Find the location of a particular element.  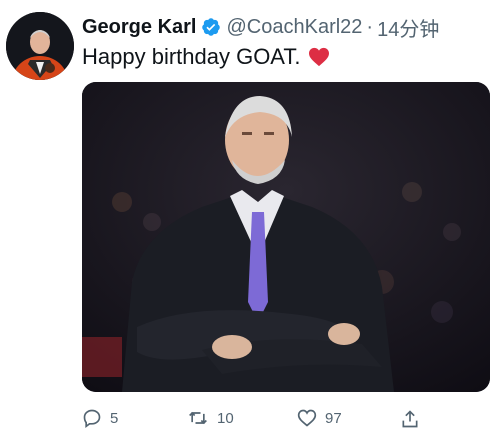

tweet-text: Happy birthday GOAT. is located at coordinates (206, 57).